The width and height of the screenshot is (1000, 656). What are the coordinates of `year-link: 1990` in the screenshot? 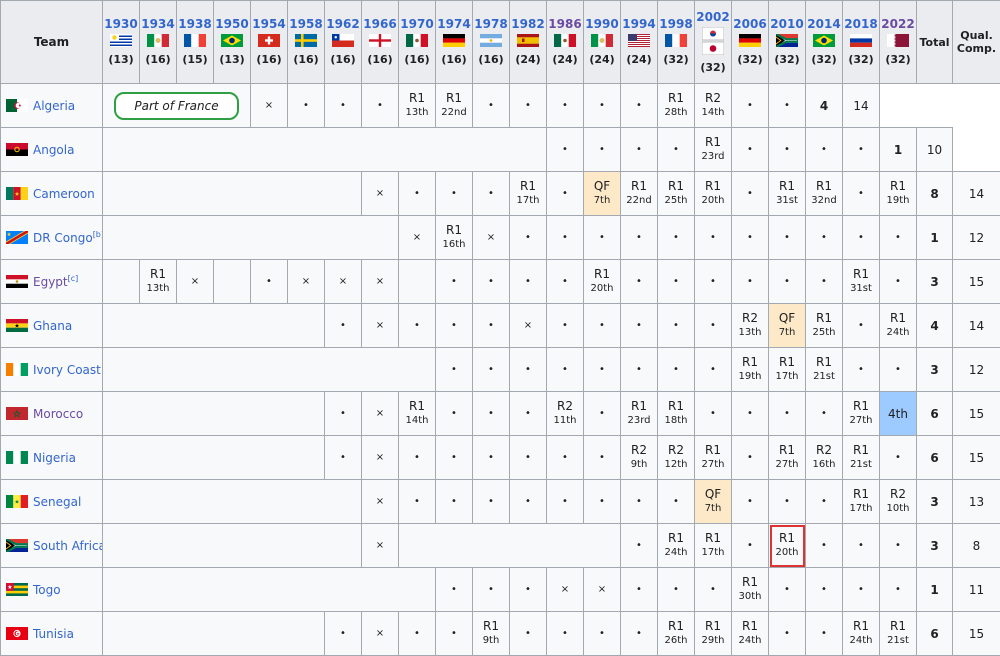 It's located at (602, 24).